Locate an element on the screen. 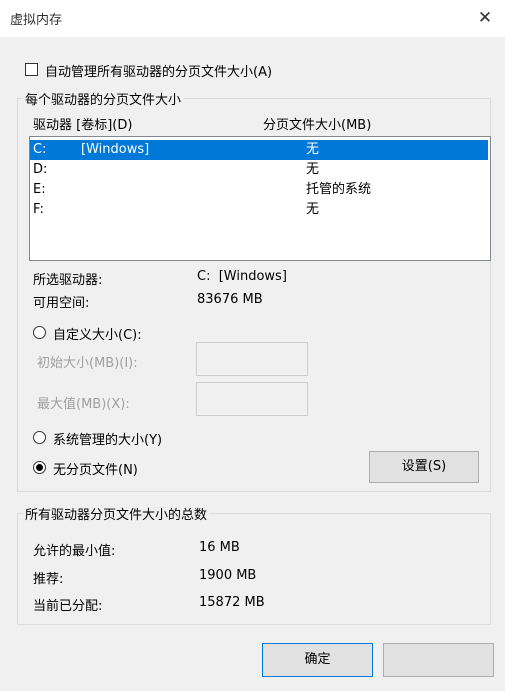 Image resolution: width=505 pixels, height=691 pixels. drive-letter: F: is located at coordinates (38, 209).